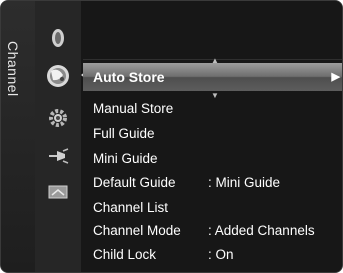 This screenshot has width=343, height=273. I want to click on menu-item-value: : On, so click(221, 254).